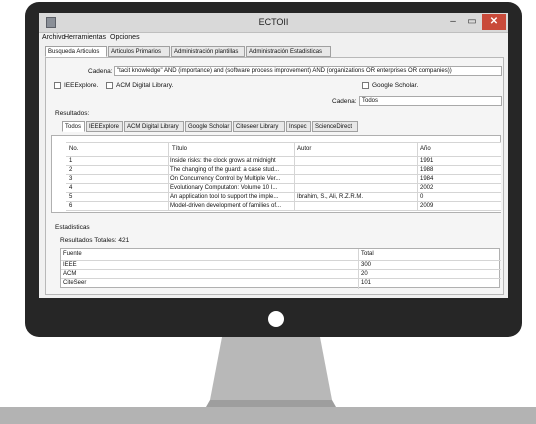 The image size is (536, 424). I want to click on acm-label: ACM Digital Library., so click(145, 85).